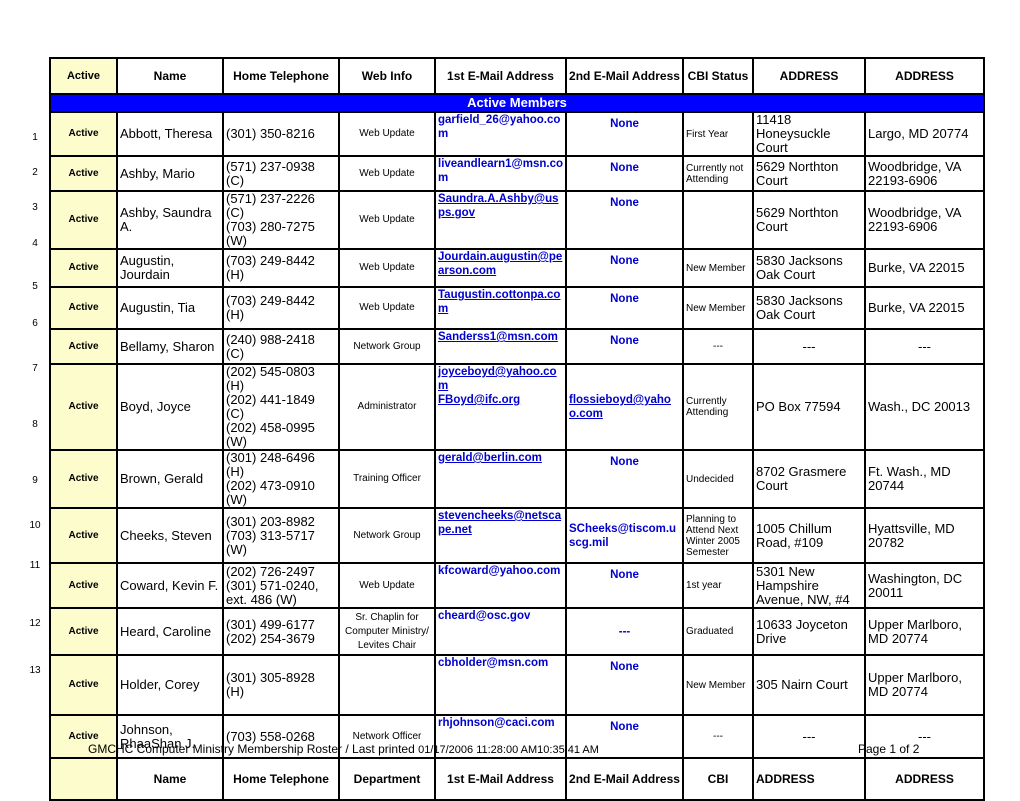 The height and width of the screenshot is (801, 1020). I want to click on member-email1-link: Sanderss1@msn.com, so click(498, 337).